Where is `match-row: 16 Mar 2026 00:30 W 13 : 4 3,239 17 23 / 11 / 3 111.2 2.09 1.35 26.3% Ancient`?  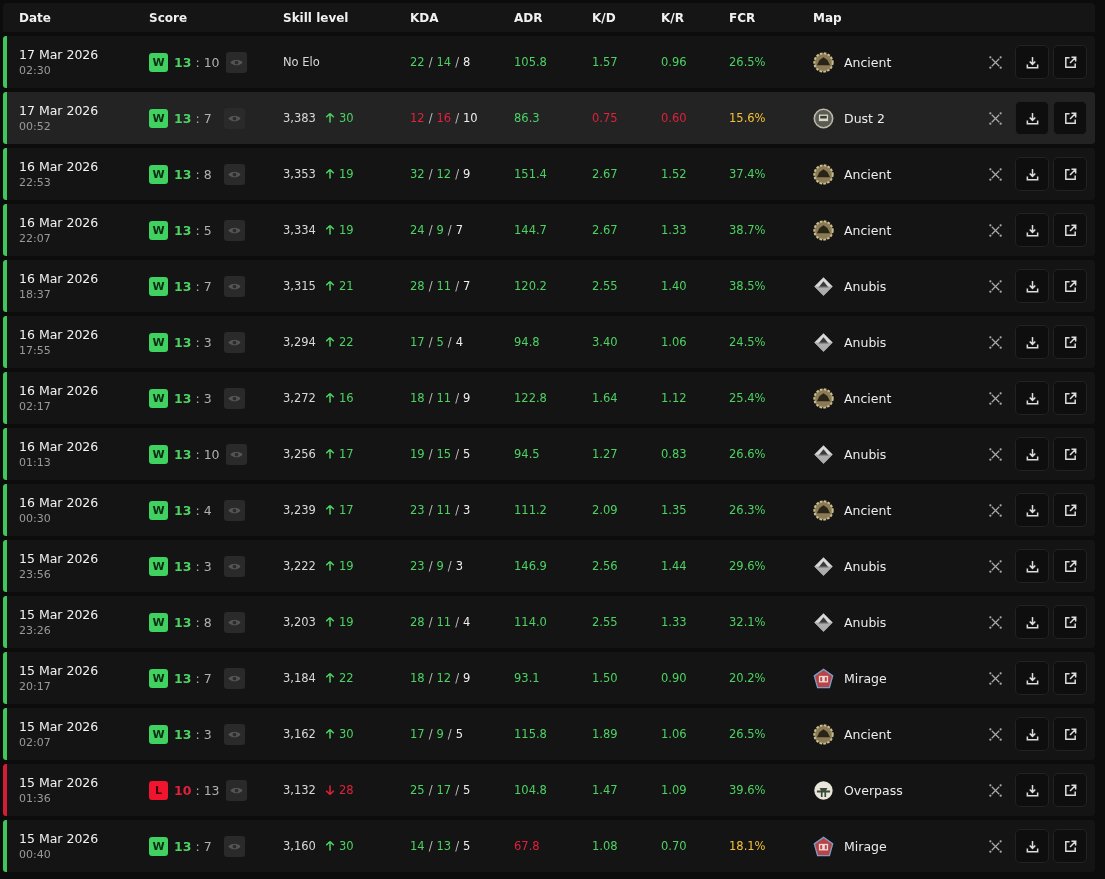 match-row: 16 Mar 2026 00:30 W 13 : 4 3,239 17 23 / 11 / 3 111.2 2.09 1.35 26.3% Ancient is located at coordinates (549, 510).